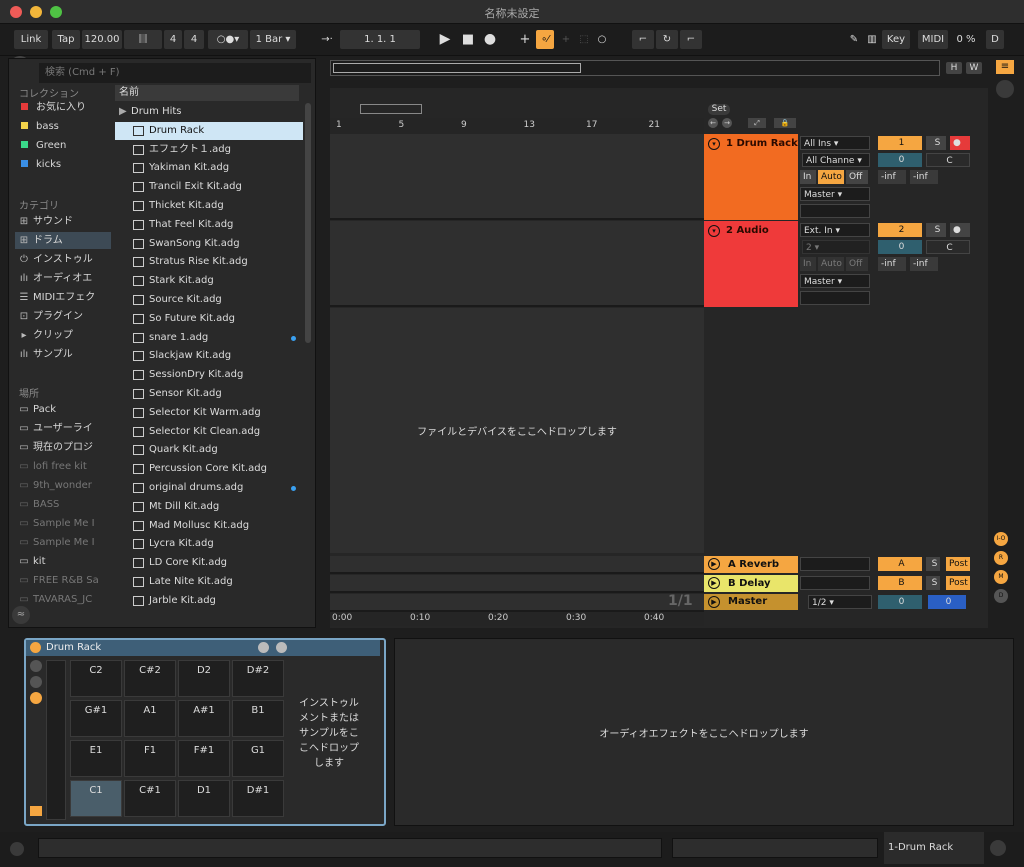  Describe the element at coordinates (204, 718) in the screenshot. I see `drum-pad: A#1` at that location.